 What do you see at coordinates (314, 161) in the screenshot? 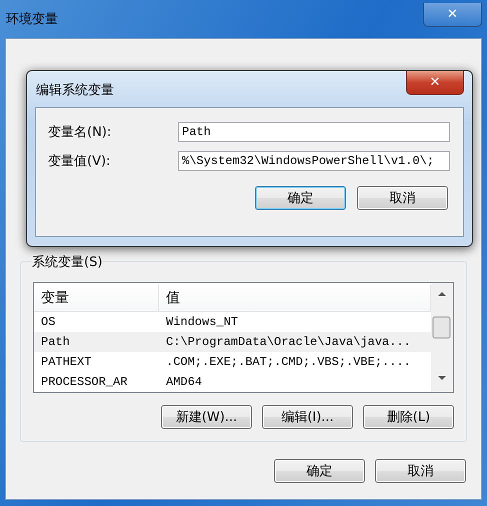
I see `input-field: %\System32\WindowsPowerShell\v1.0\;` at bounding box center [314, 161].